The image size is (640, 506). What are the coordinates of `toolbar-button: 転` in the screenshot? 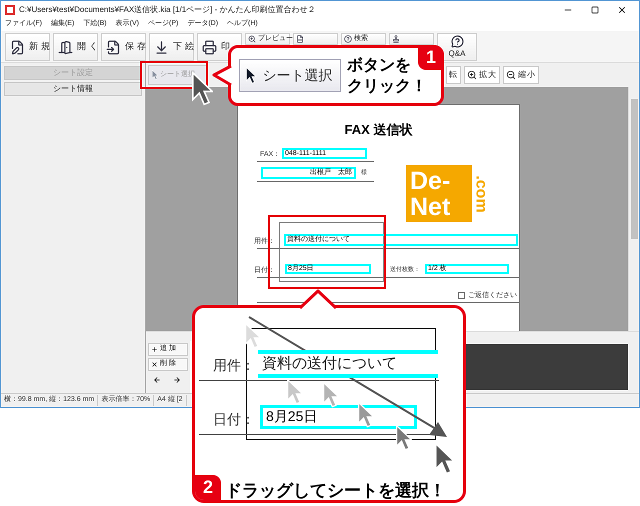 It's located at (453, 75).